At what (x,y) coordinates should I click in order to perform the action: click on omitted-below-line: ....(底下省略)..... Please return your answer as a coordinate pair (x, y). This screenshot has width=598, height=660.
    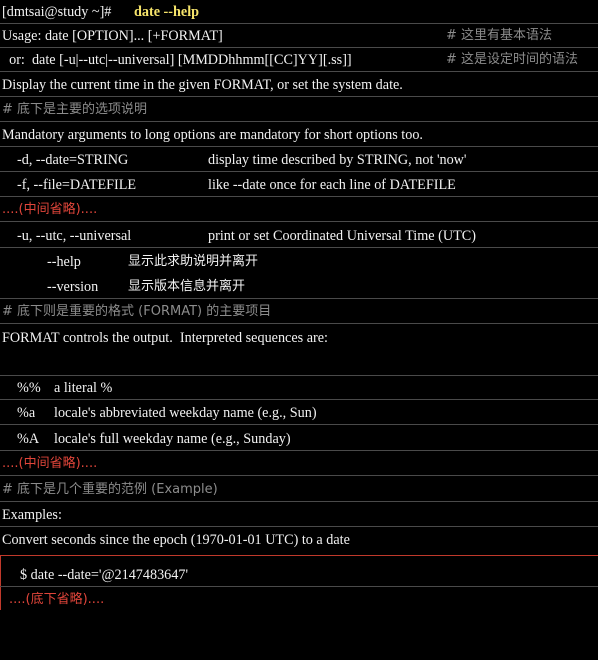
    Looking at the image, I should click on (299, 600).